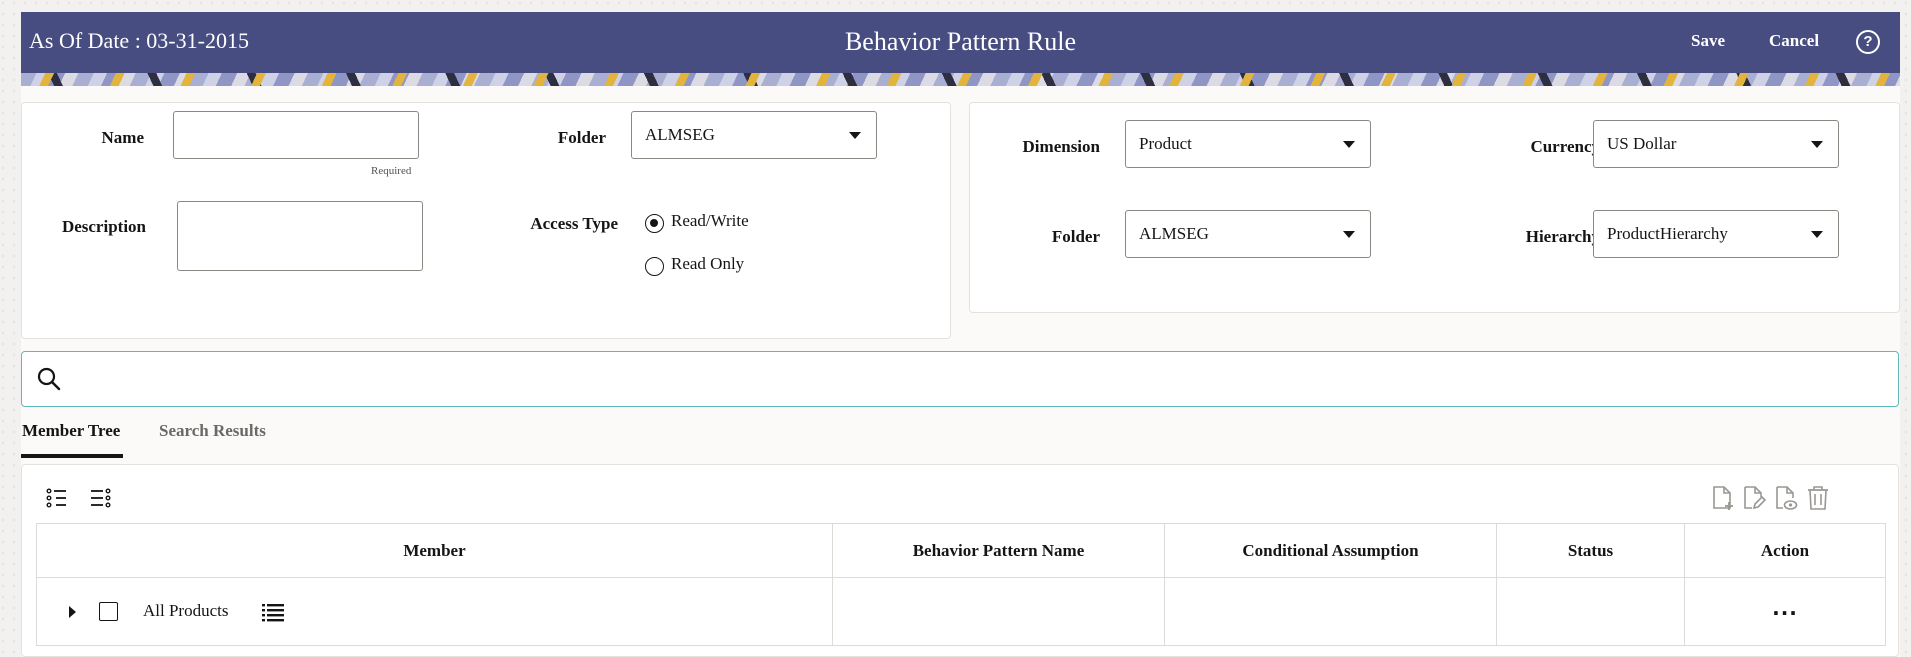 Image resolution: width=1911 pixels, height=657 pixels. What do you see at coordinates (1590, 611) in the screenshot?
I see `status-cell` at bounding box center [1590, 611].